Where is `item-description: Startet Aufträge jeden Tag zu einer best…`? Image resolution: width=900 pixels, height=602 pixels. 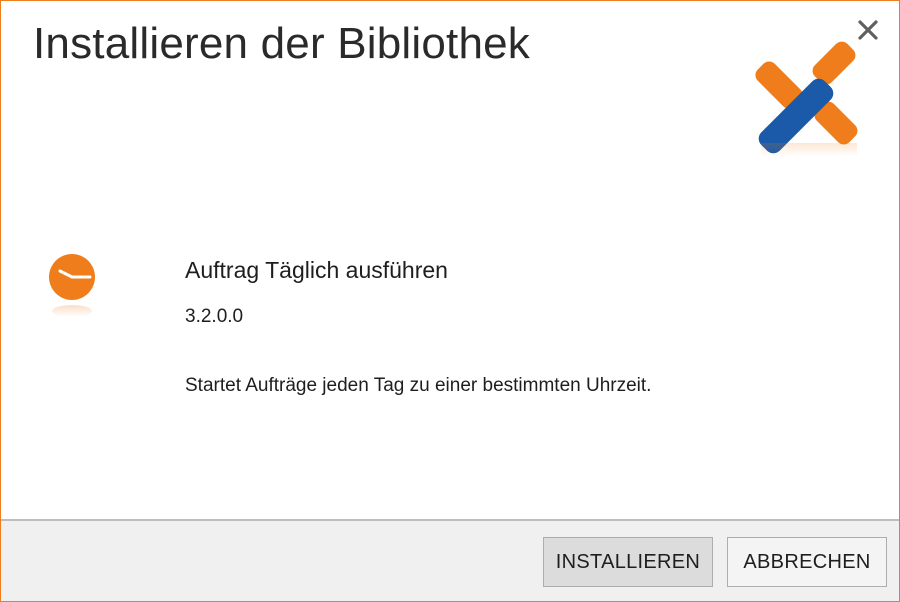
item-description: Startet Aufträge jeden Tag zu einer best… is located at coordinates (418, 385).